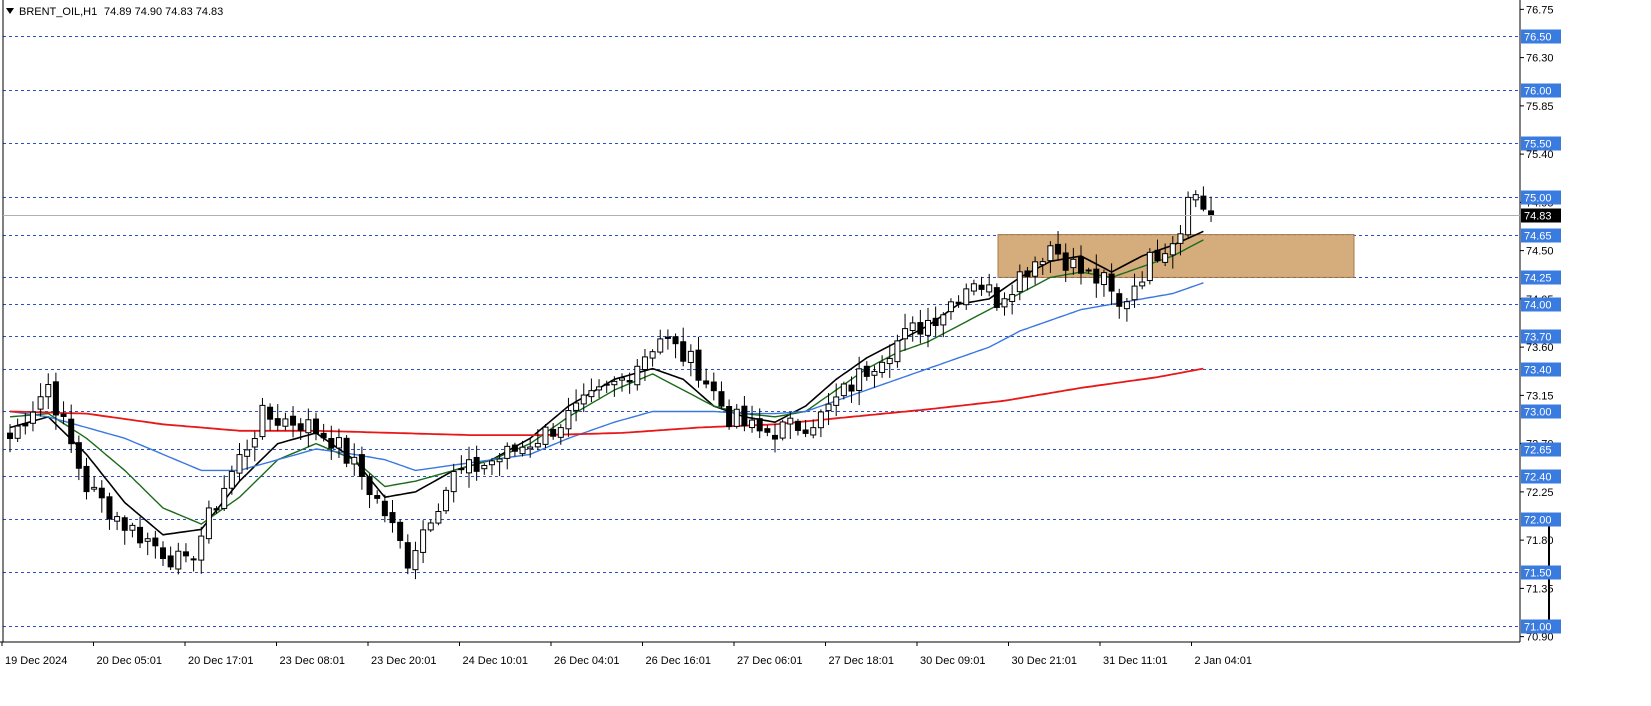  What do you see at coordinates (861, 661) in the screenshot?
I see `x-tick-label: 27 Dec 18:01` at bounding box center [861, 661].